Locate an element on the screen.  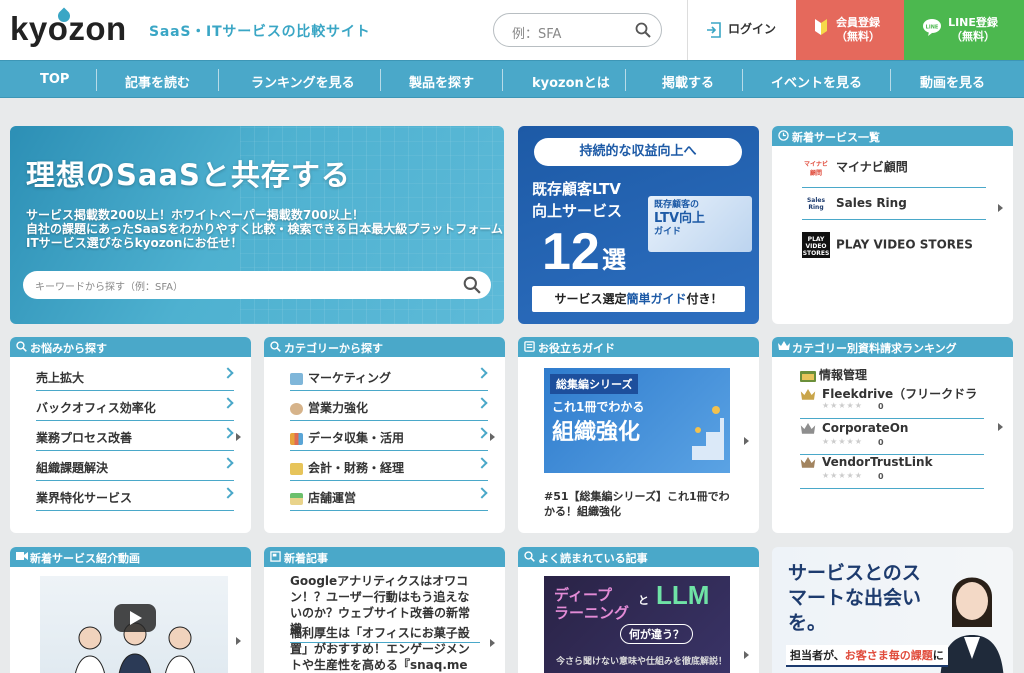
keyword-search-input: キーワードから探す（例：SFA） is located at coordinates (257, 285).